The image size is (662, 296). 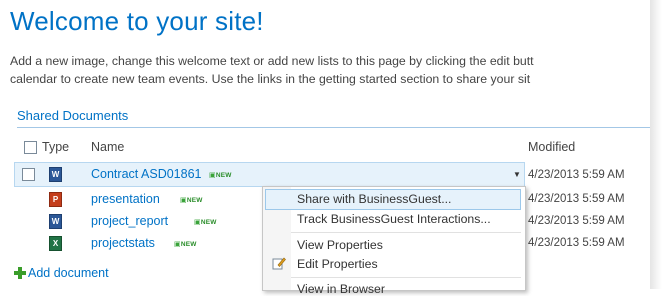 What do you see at coordinates (517, 175) in the screenshot?
I see `item-menu-dropdown-icon: ▼` at bounding box center [517, 175].